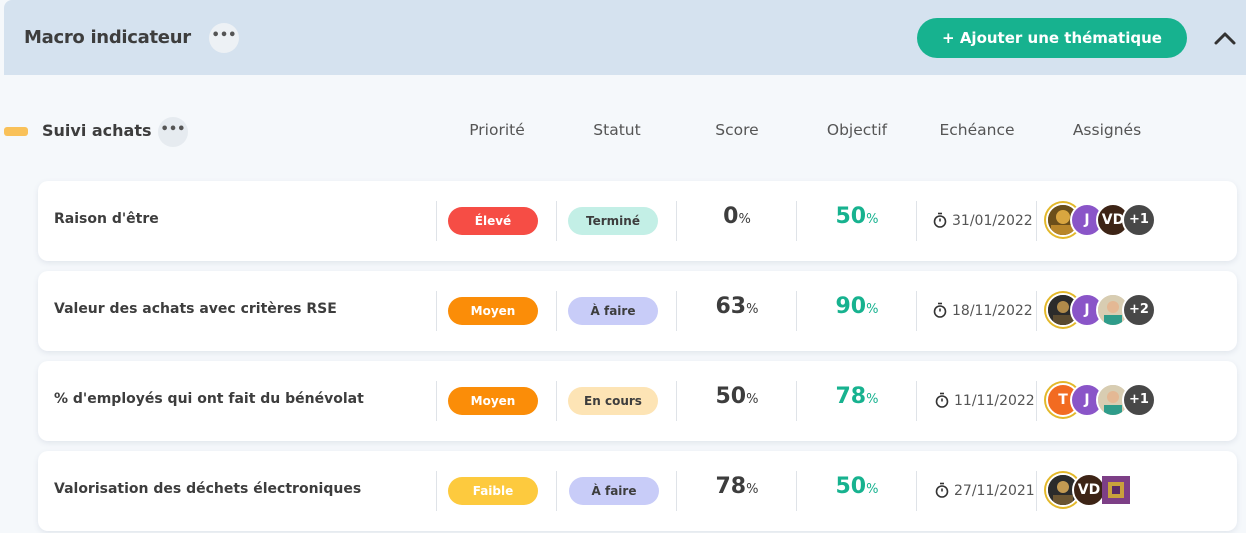 This screenshot has height=533, width=1246. I want to click on objective-value: 78%, so click(857, 396).